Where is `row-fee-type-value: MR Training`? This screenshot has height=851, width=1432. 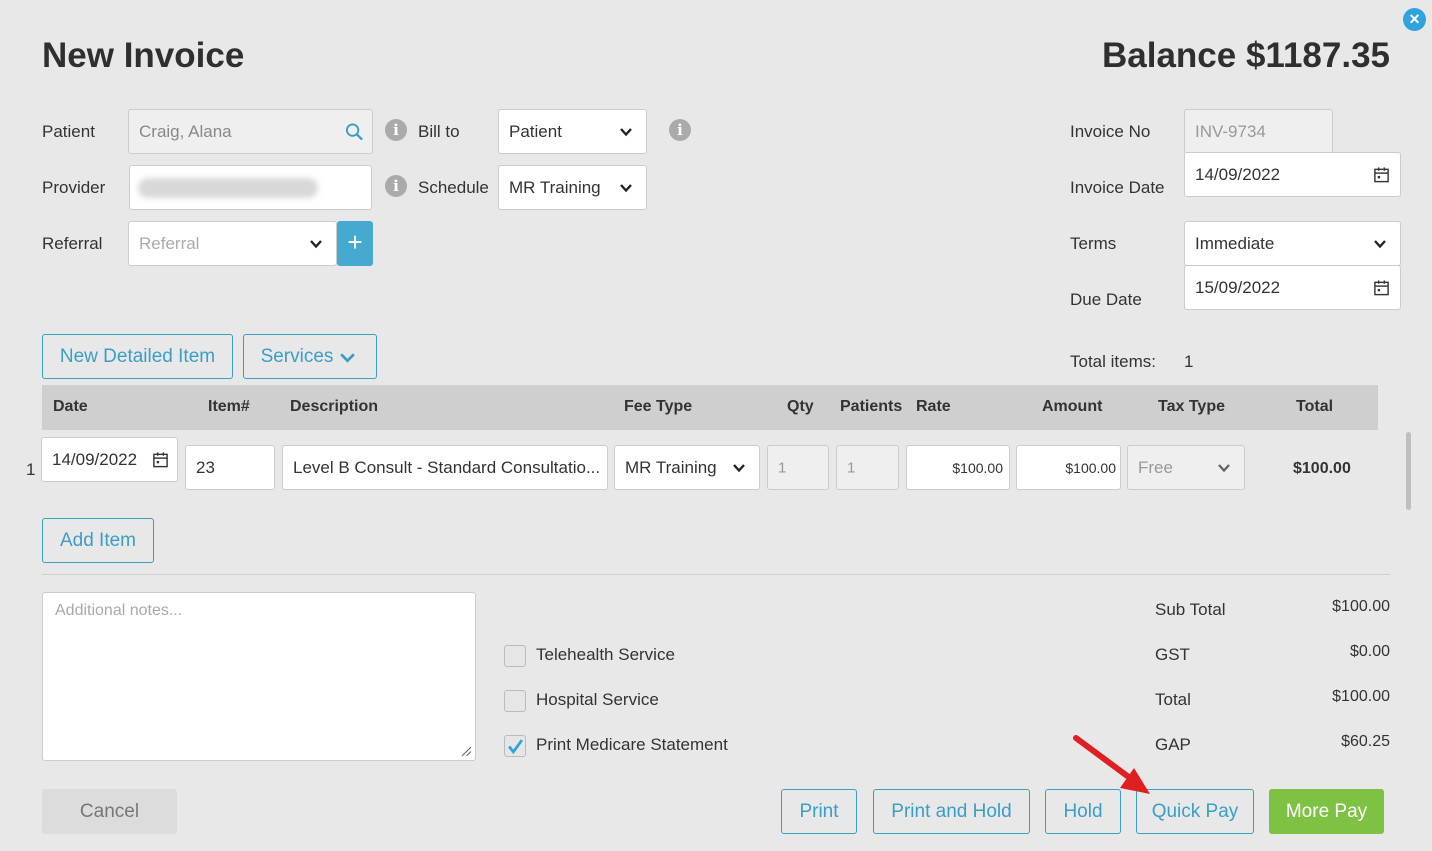 row-fee-type-value: MR Training is located at coordinates (671, 467).